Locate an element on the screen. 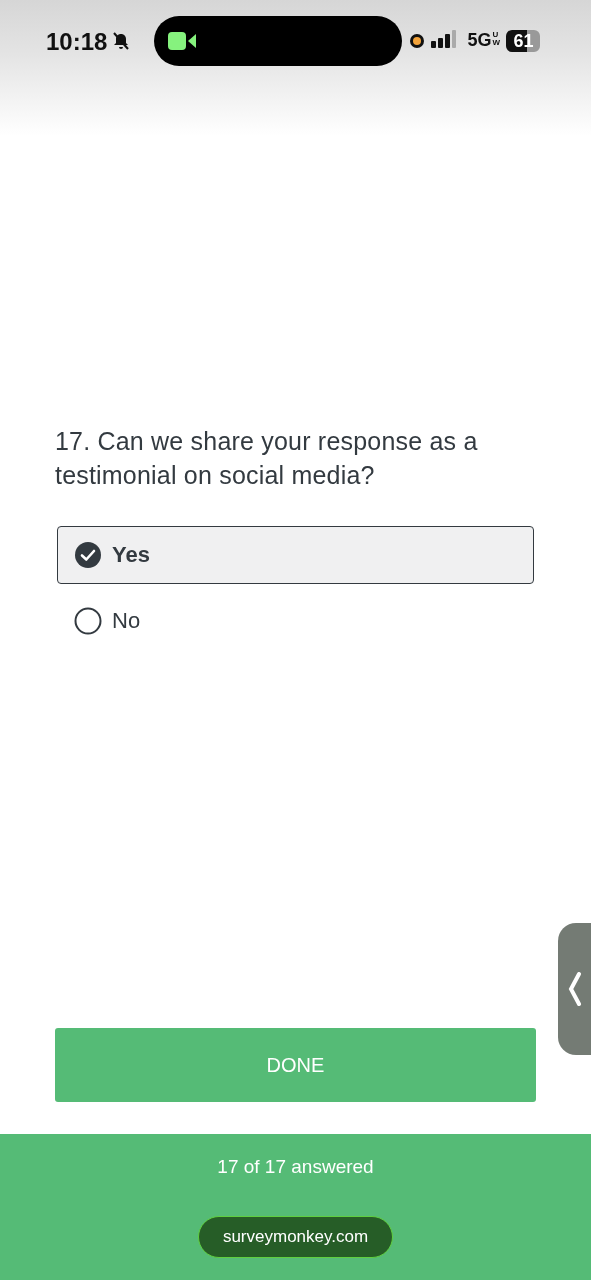  progress-text: 17 of 17 answered is located at coordinates (295, 1167).